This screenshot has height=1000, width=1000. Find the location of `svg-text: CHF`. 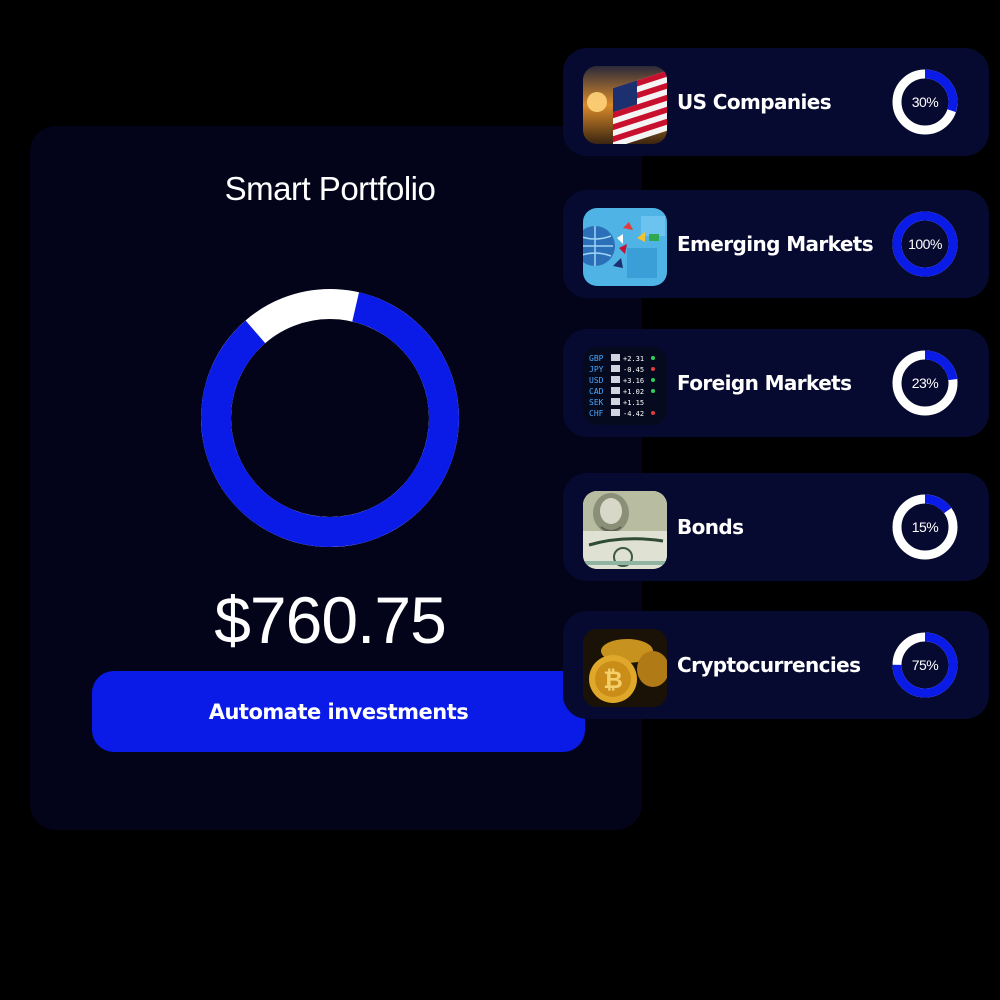

svg-text: CHF is located at coordinates (596, 413).